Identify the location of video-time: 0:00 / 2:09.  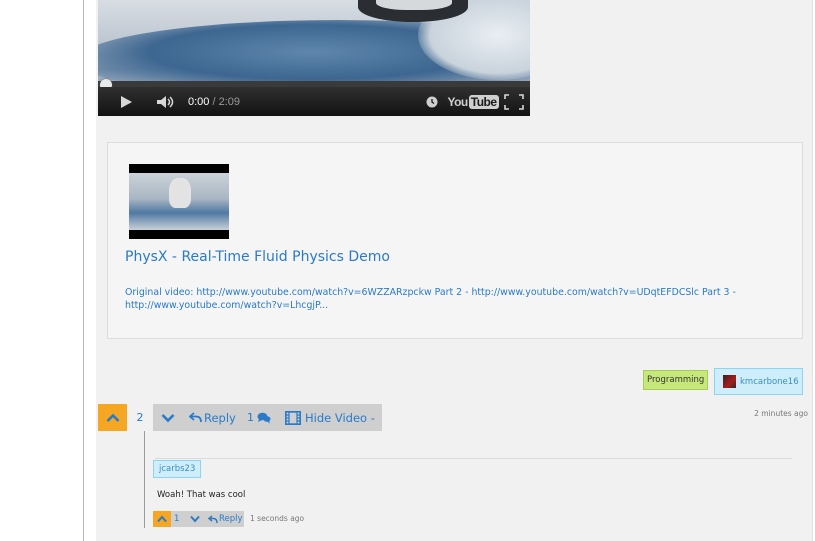
(214, 101).